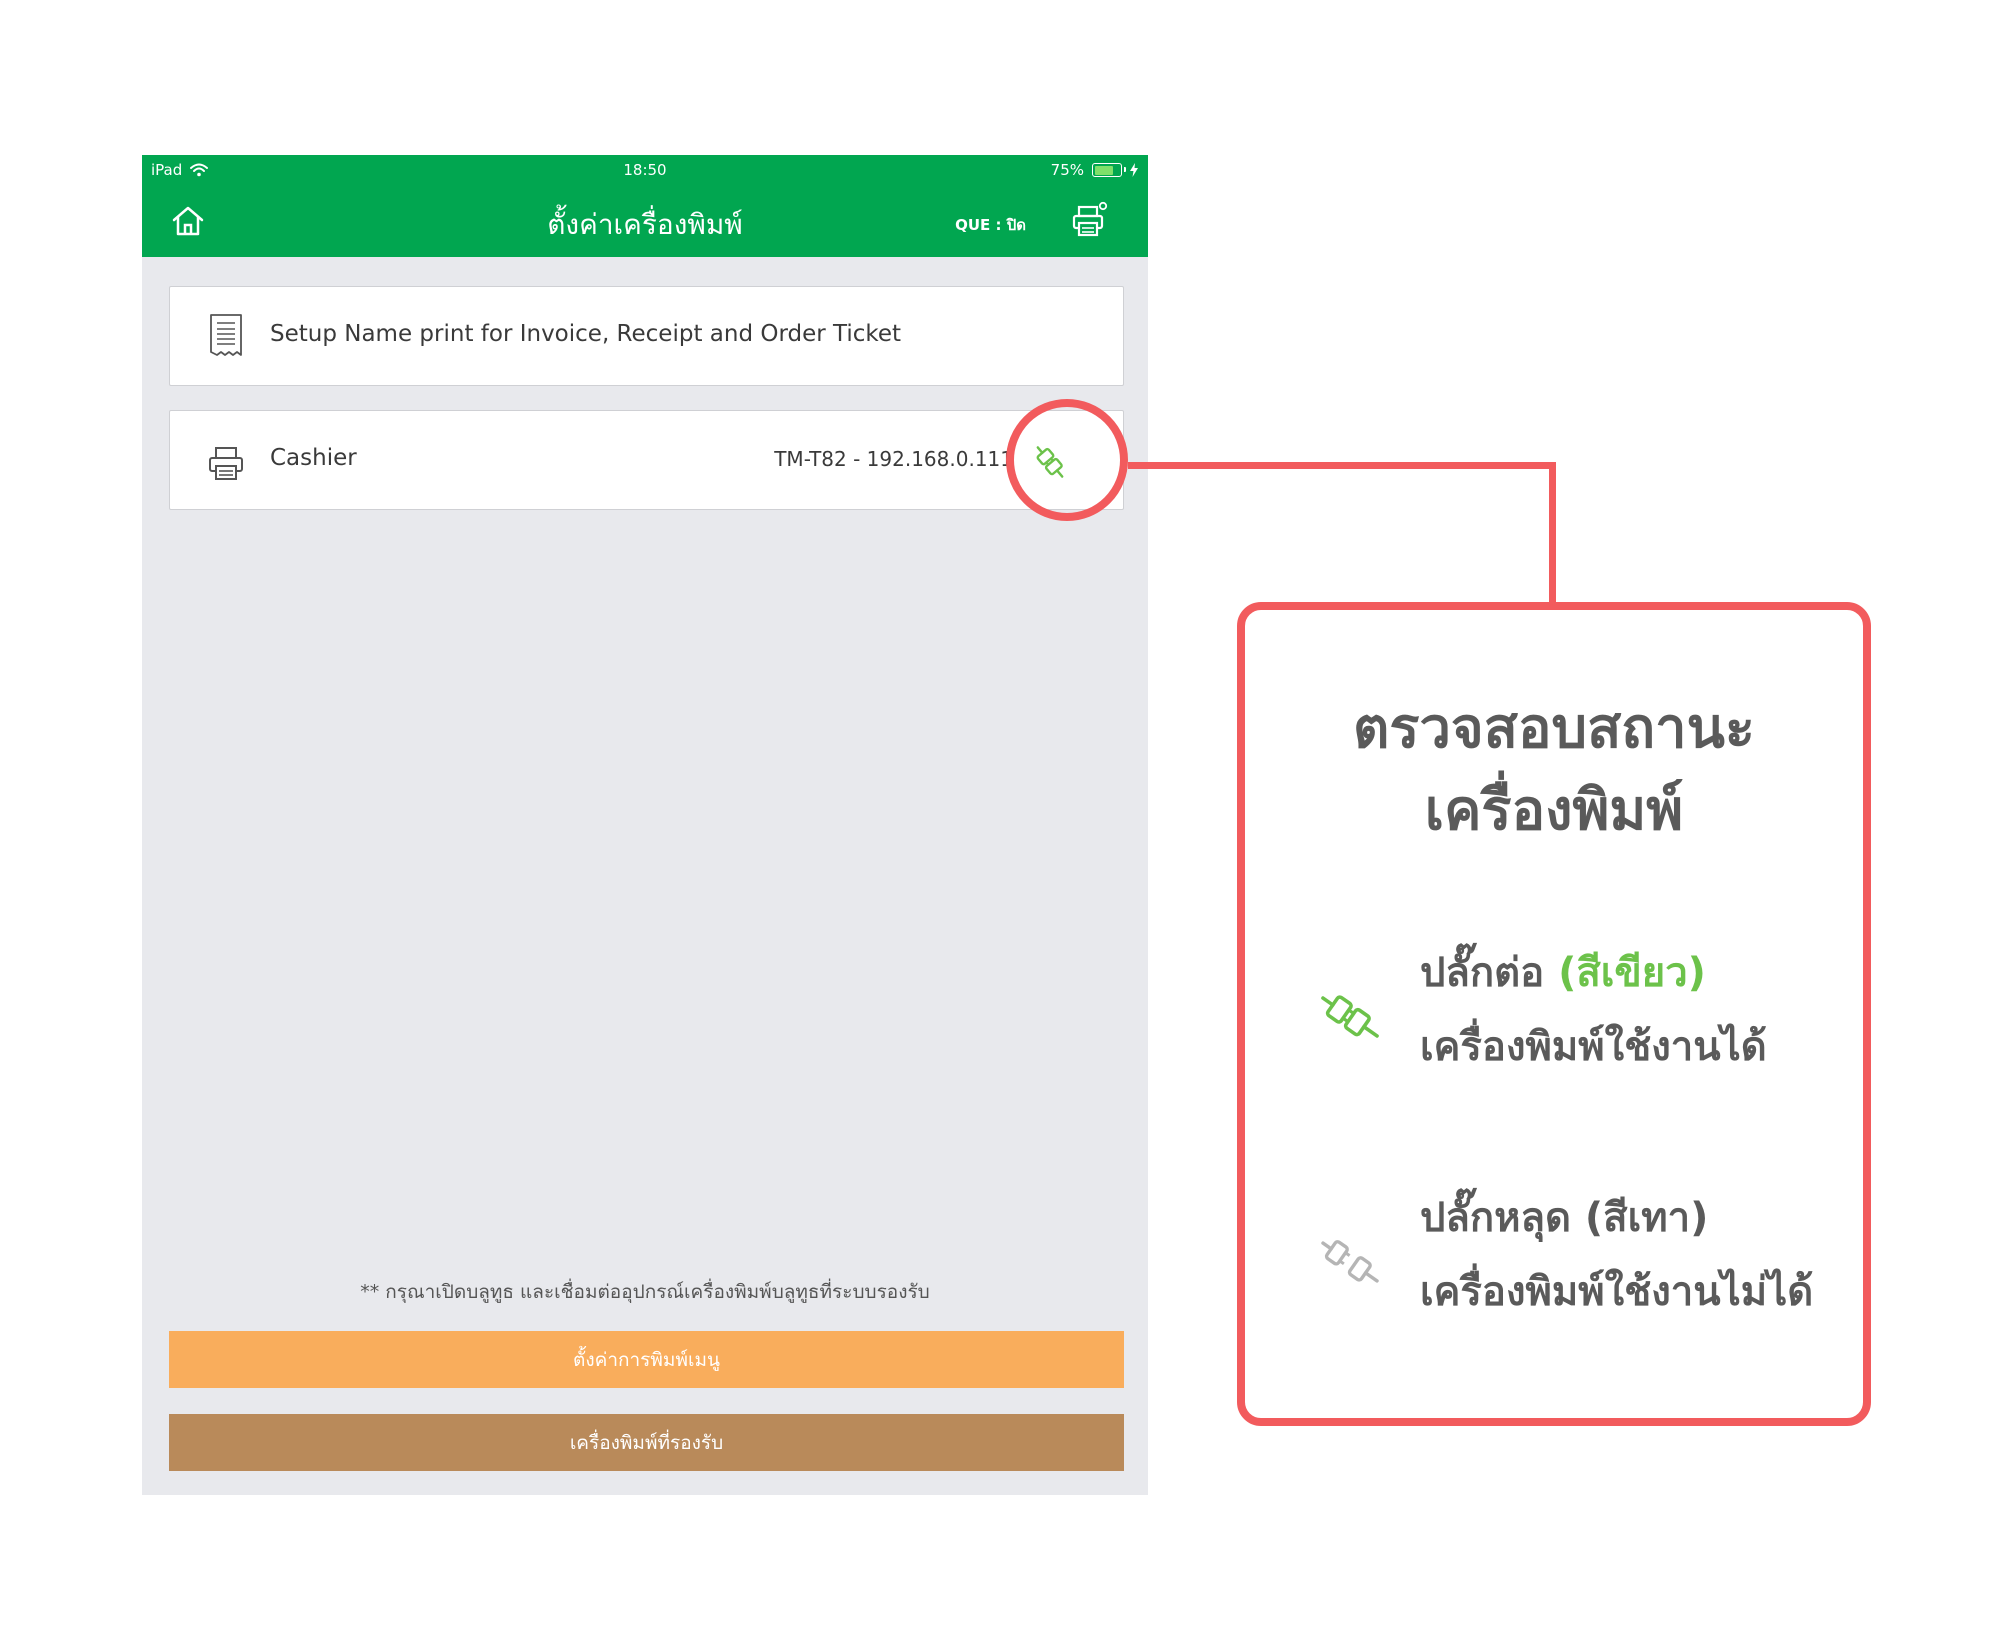  What do you see at coordinates (646, 1442) in the screenshot?
I see `supported-printers-button: เครื่องพิมพ์ที่รองรับ` at bounding box center [646, 1442].